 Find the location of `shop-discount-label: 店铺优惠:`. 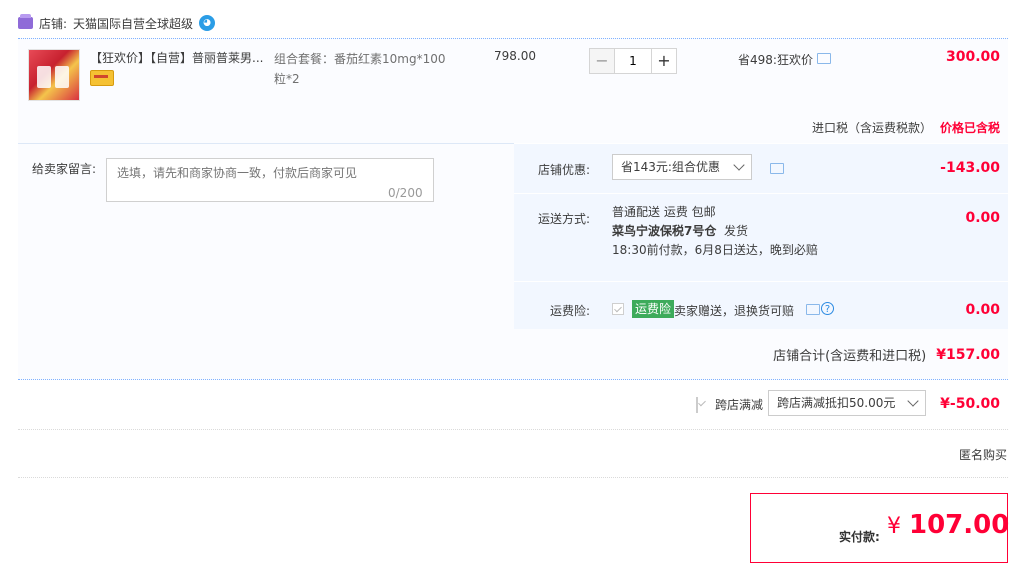

shop-discount-label: 店铺优惠: is located at coordinates (564, 170).